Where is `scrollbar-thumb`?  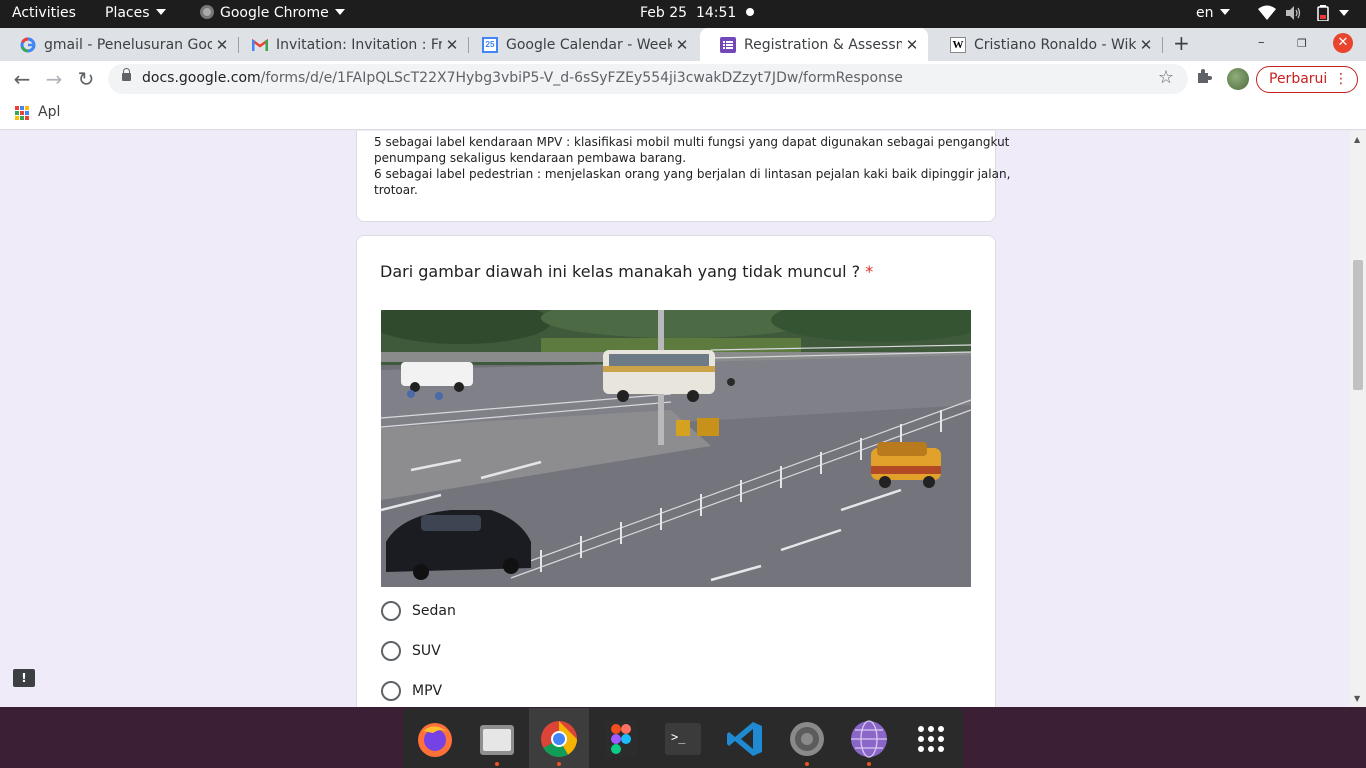 scrollbar-thumb is located at coordinates (1358, 325).